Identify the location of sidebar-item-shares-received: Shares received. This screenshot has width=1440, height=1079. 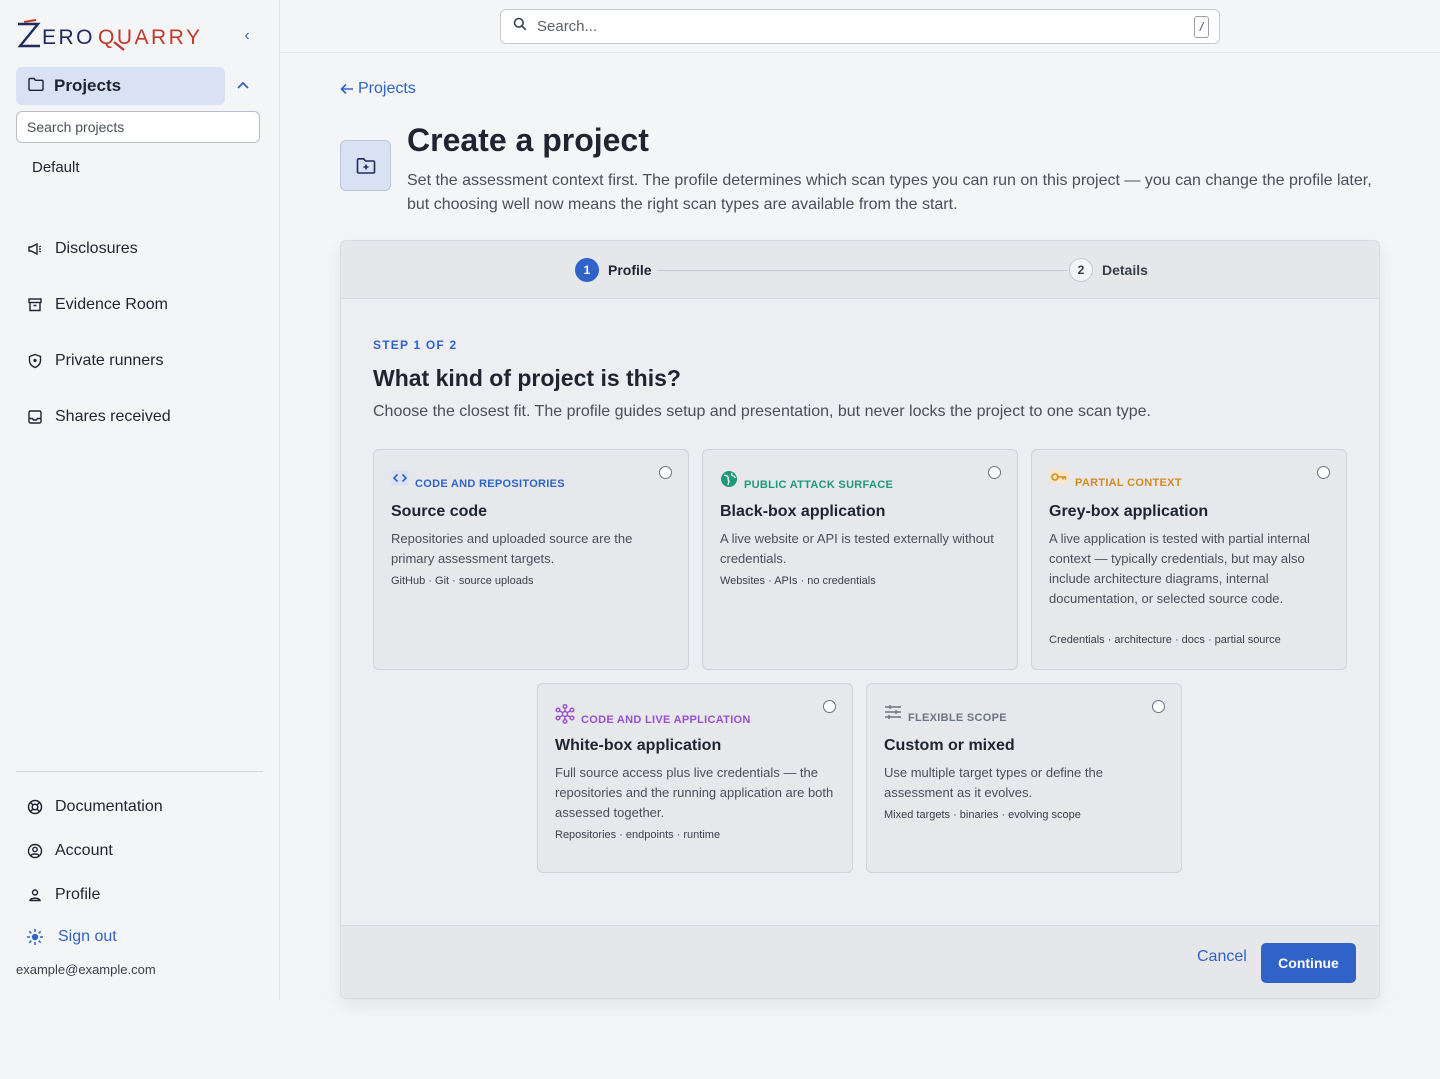
(98, 417).